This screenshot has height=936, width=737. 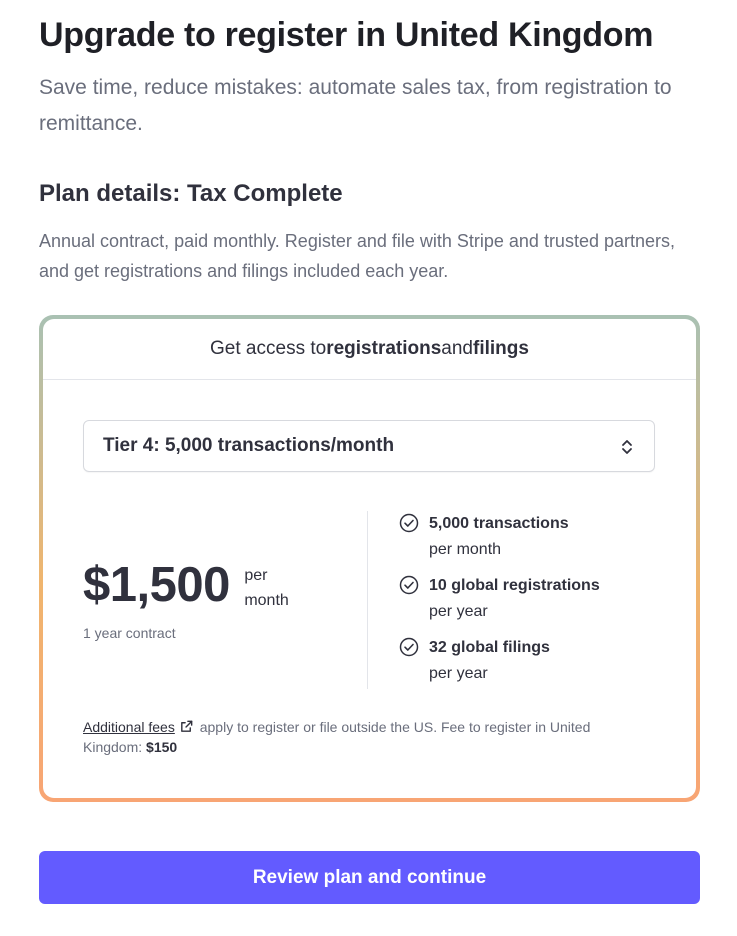 I want to click on price-period-per: per, so click(x=256, y=575).